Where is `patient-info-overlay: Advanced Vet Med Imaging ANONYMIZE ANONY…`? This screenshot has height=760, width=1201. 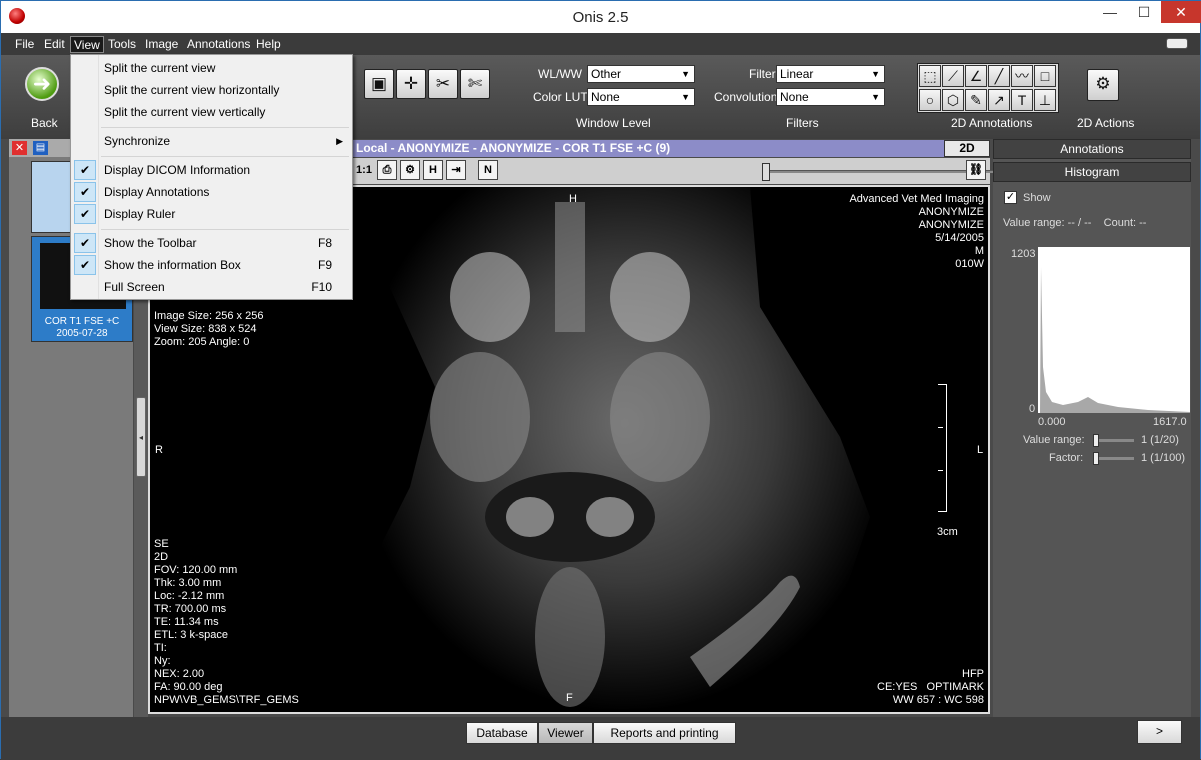
patient-info-overlay: Advanced Vet Med Imaging ANONYMIZE ANONY… is located at coordinates (916, 231).